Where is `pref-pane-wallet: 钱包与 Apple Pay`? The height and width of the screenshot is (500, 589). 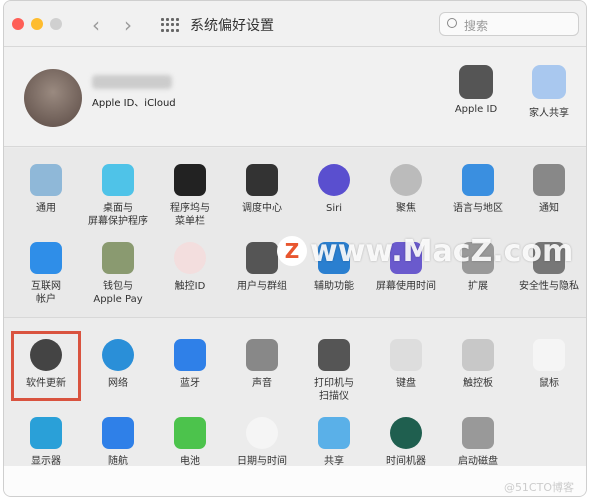 pref-pane-wallet: 钱包与 Apple Pay is located at coordinates (118, 274).